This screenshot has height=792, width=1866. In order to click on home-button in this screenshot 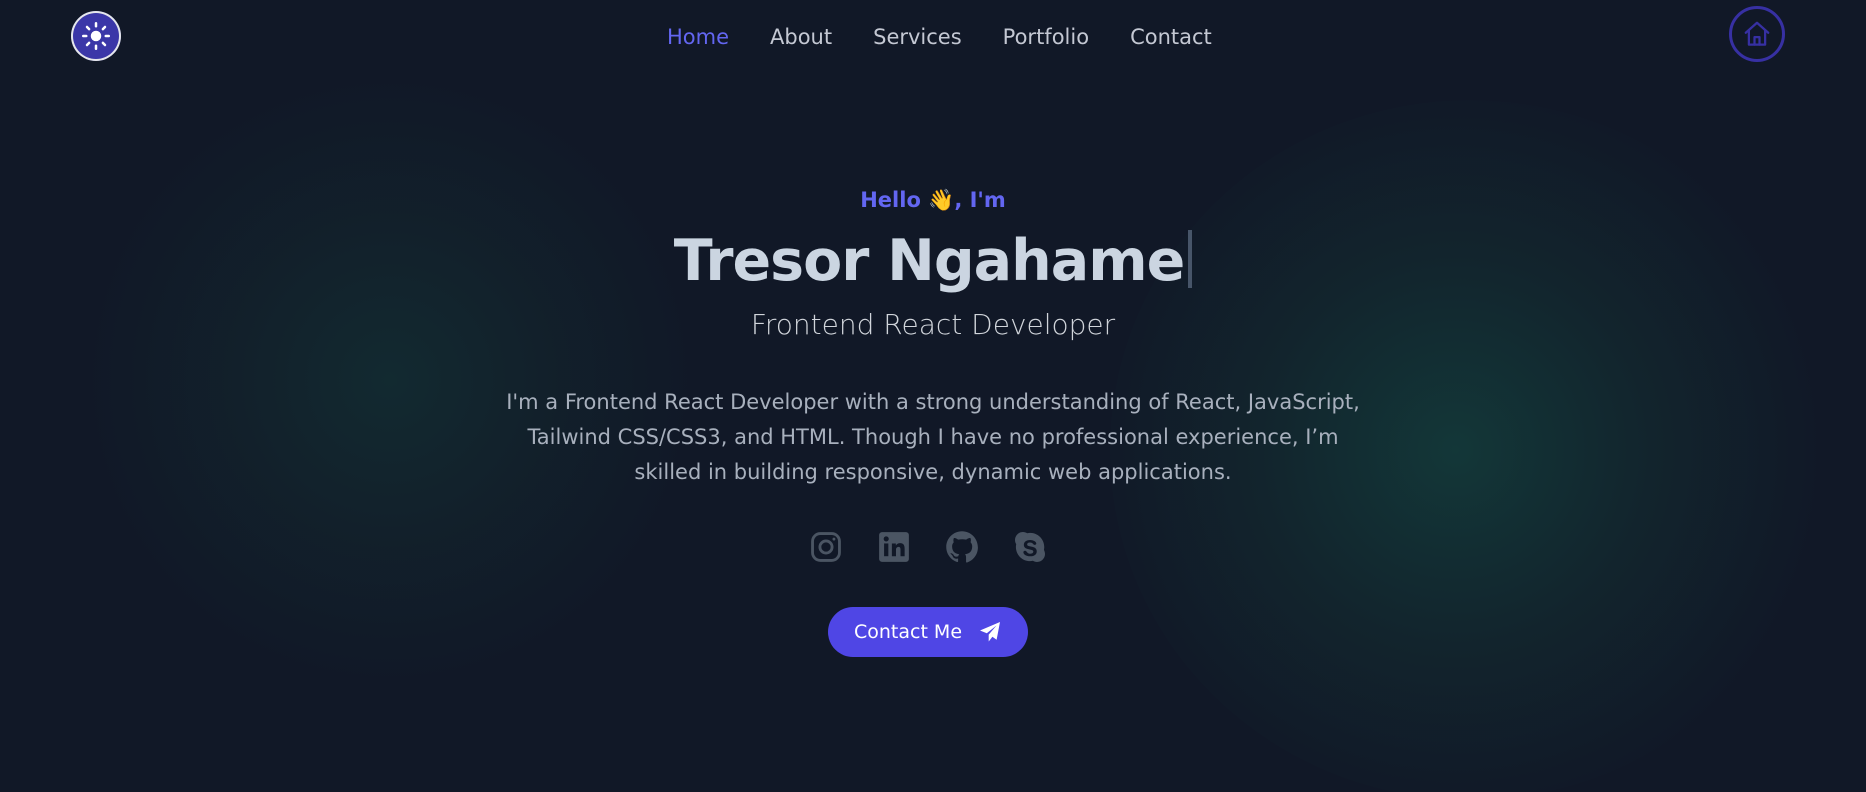, I will do `click(1757, 34)`.